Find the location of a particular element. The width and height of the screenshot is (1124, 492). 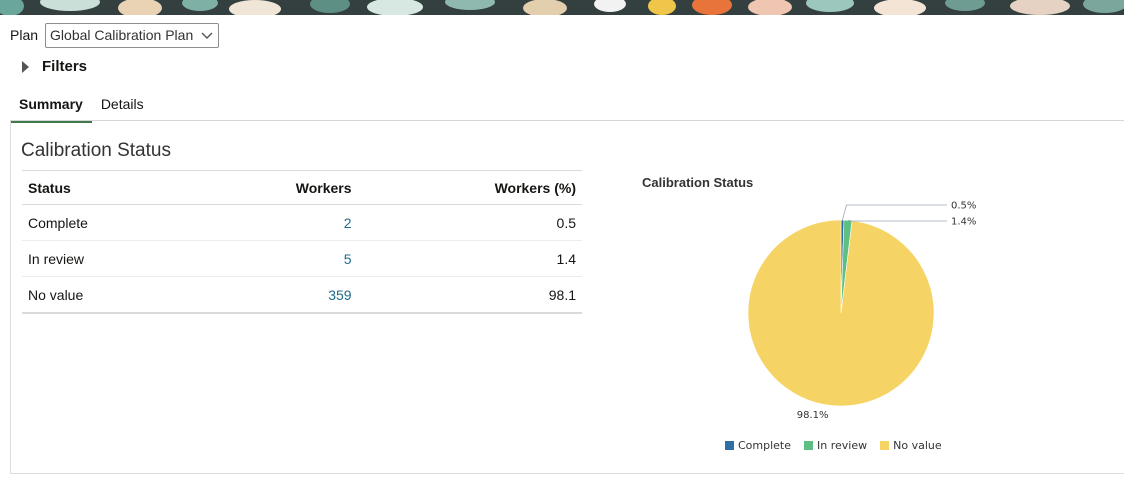

plan-label: Plan is located at coordinates (24, 35).